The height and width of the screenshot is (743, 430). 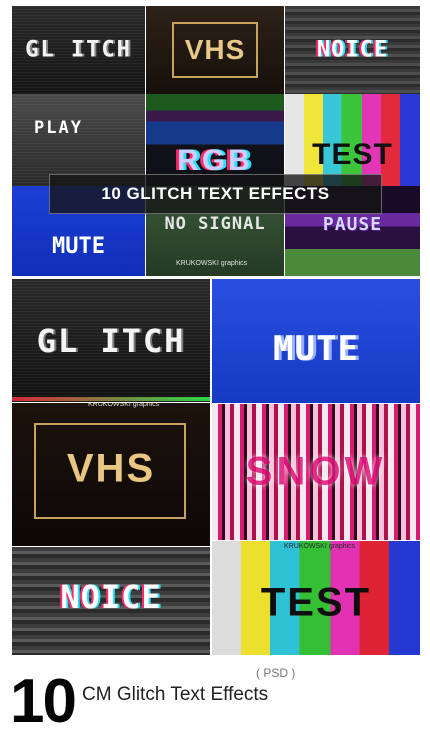 I want to click on tile-snow-large: SNOW, so click(x=316, y=472).